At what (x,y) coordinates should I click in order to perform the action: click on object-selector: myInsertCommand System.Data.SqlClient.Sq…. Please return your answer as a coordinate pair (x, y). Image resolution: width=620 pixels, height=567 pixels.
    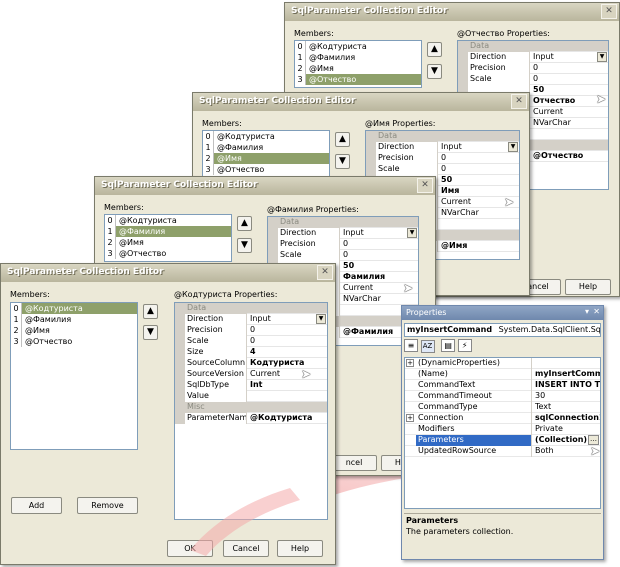
    Looking at the image, I should click on (502, 330).